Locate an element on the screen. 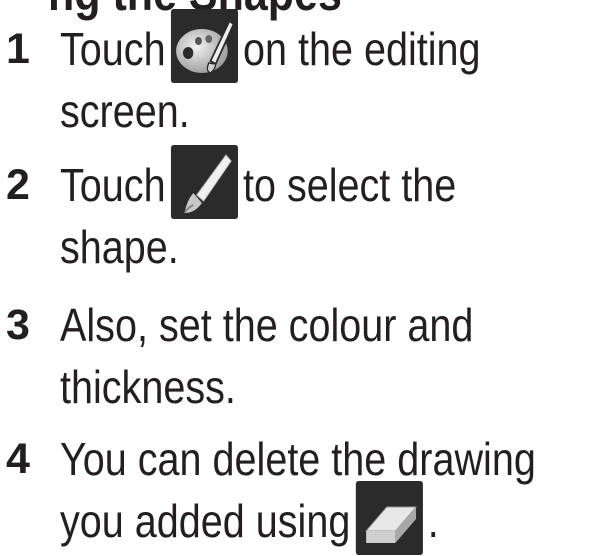  step-number: 1 is located at coordinates (18, 49).